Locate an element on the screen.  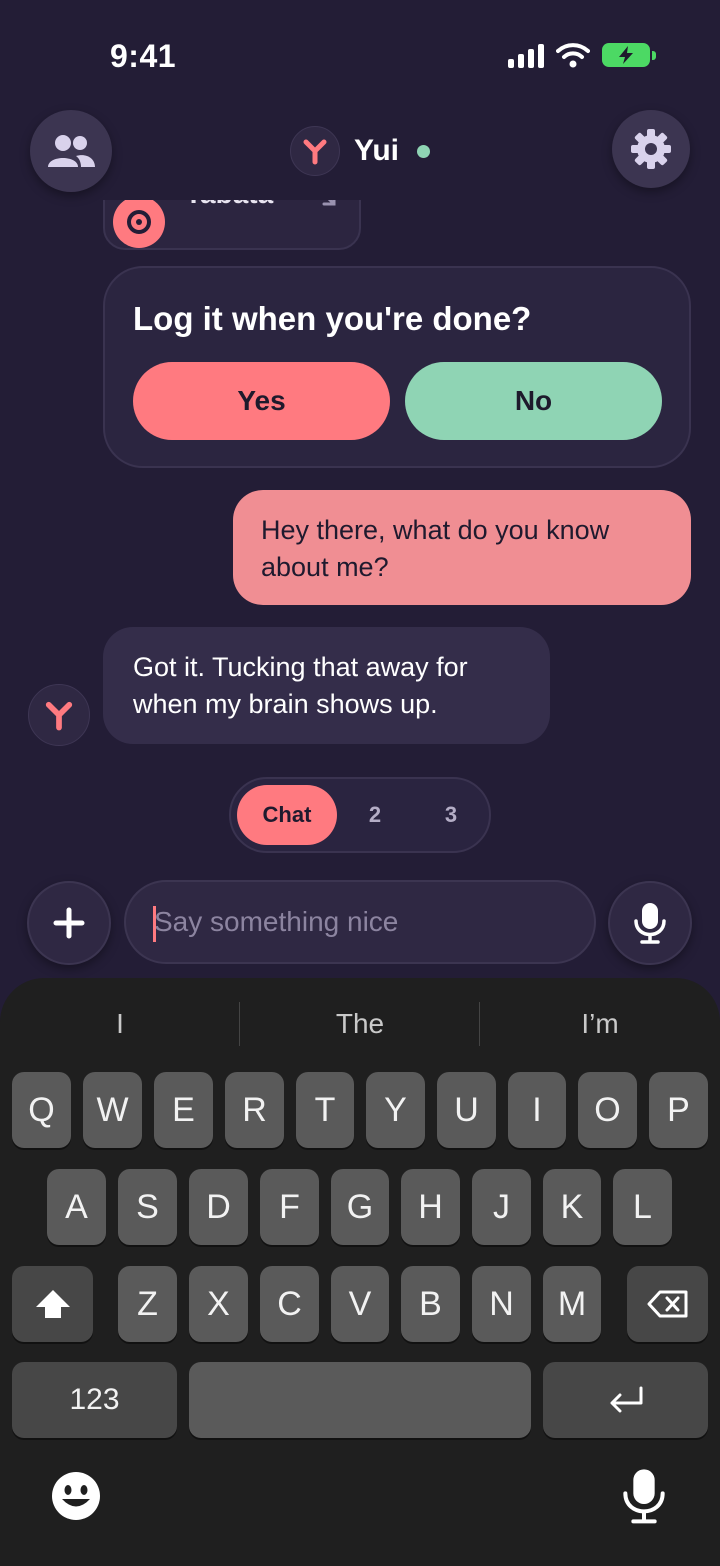
key-e: E is located at coordinates (183, 1110).